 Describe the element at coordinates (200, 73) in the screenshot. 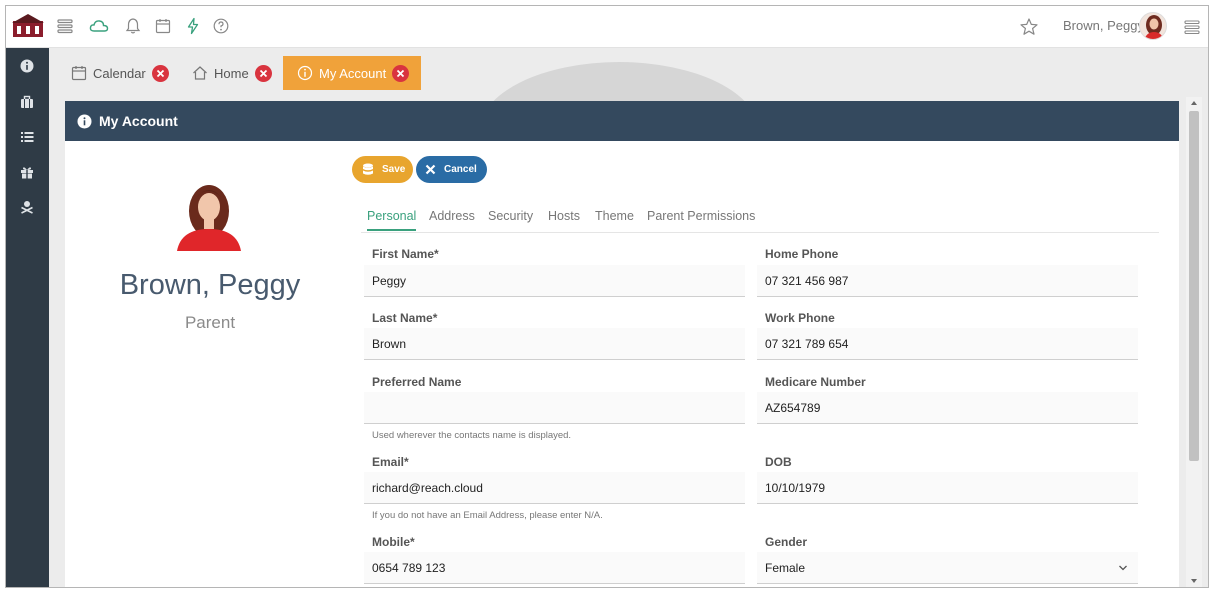

I see `home-icon` at that location.